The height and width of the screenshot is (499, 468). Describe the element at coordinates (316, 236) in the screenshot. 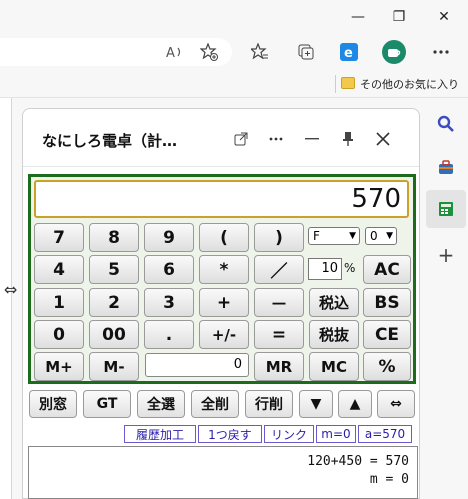

I see `rounding-select-value: F` at that location.